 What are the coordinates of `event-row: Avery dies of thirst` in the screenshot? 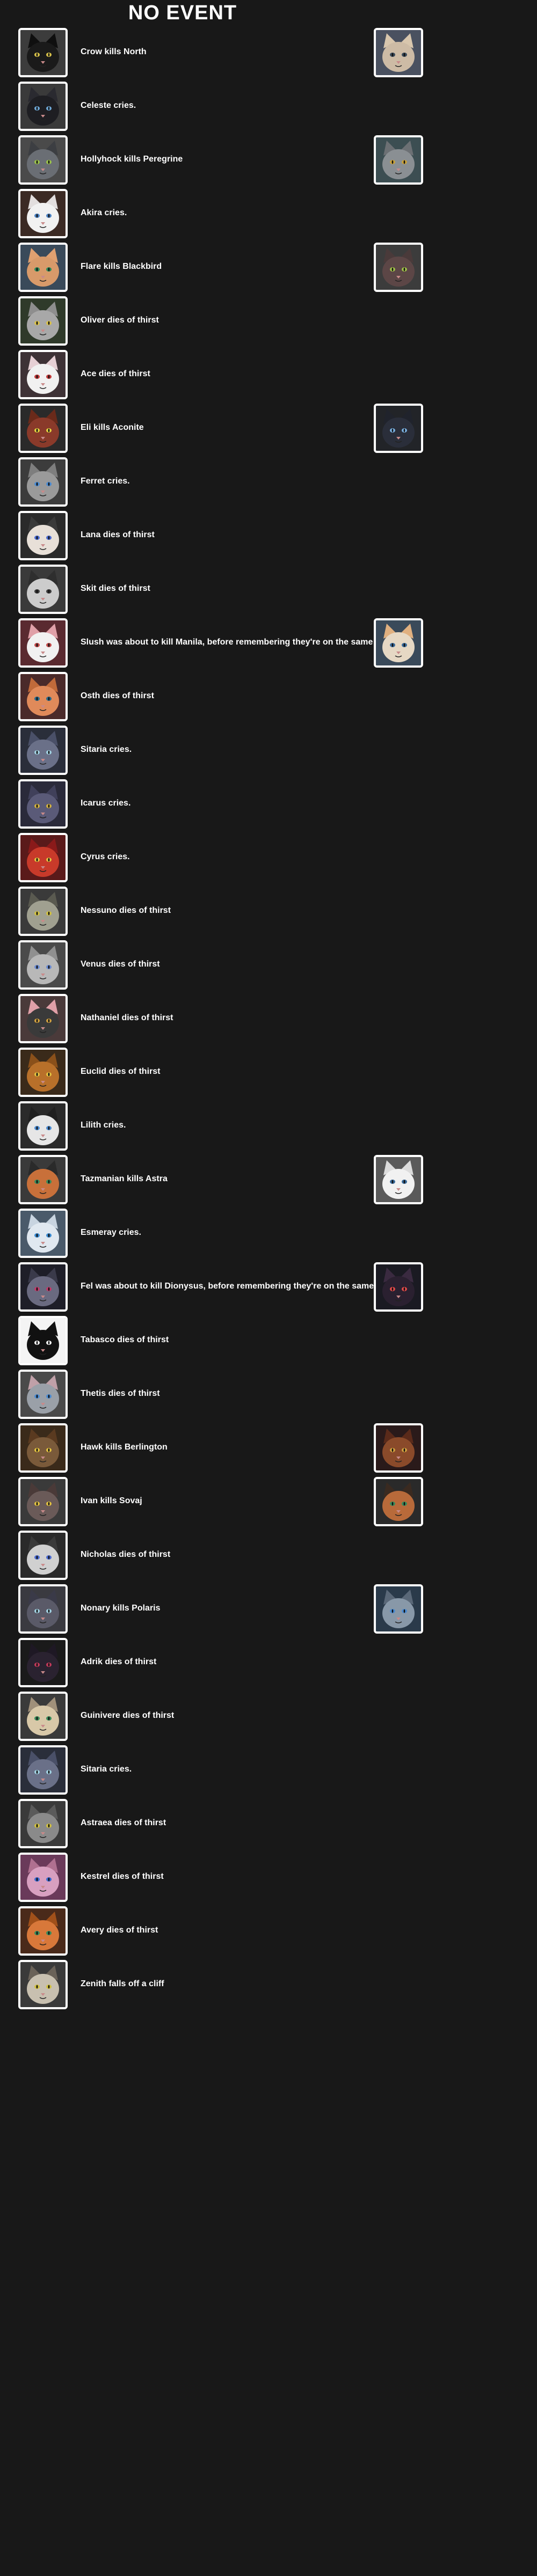 It's located at (220, 1931).